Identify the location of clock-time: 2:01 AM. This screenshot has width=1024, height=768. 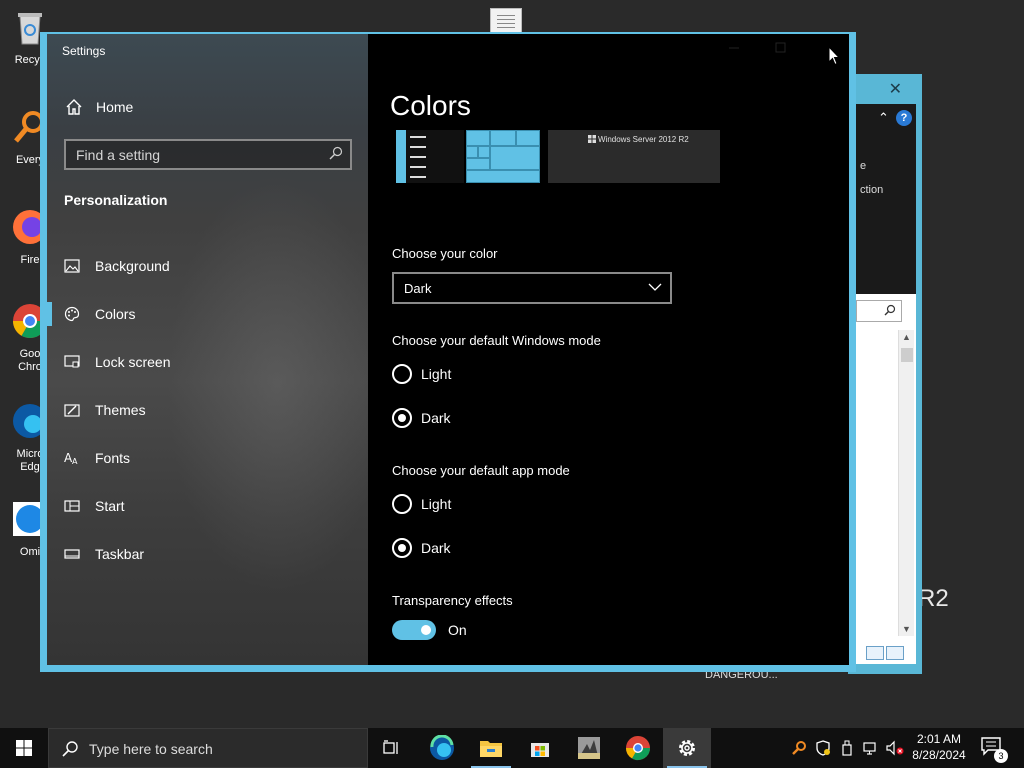
(939, 739).